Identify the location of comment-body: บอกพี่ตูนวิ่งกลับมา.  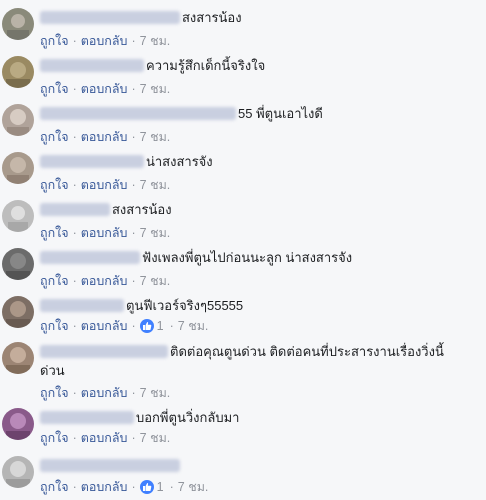
(259, 417).